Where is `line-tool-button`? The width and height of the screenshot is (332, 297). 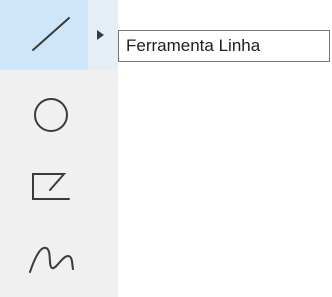
line-tool-button is located at coordinates (59, 35).